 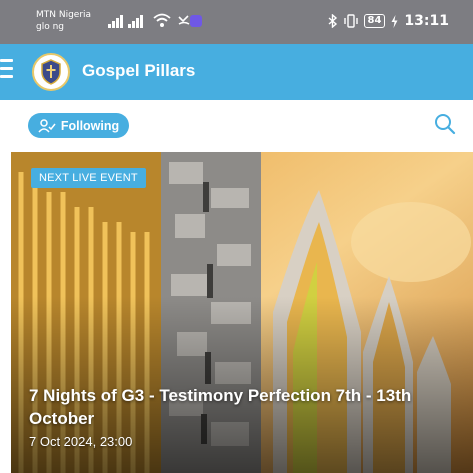 What do you see at coordinates (50, 27) in the screenshot?
I see `carrier-secondary: glo ng` at bounding box center [50, 27].